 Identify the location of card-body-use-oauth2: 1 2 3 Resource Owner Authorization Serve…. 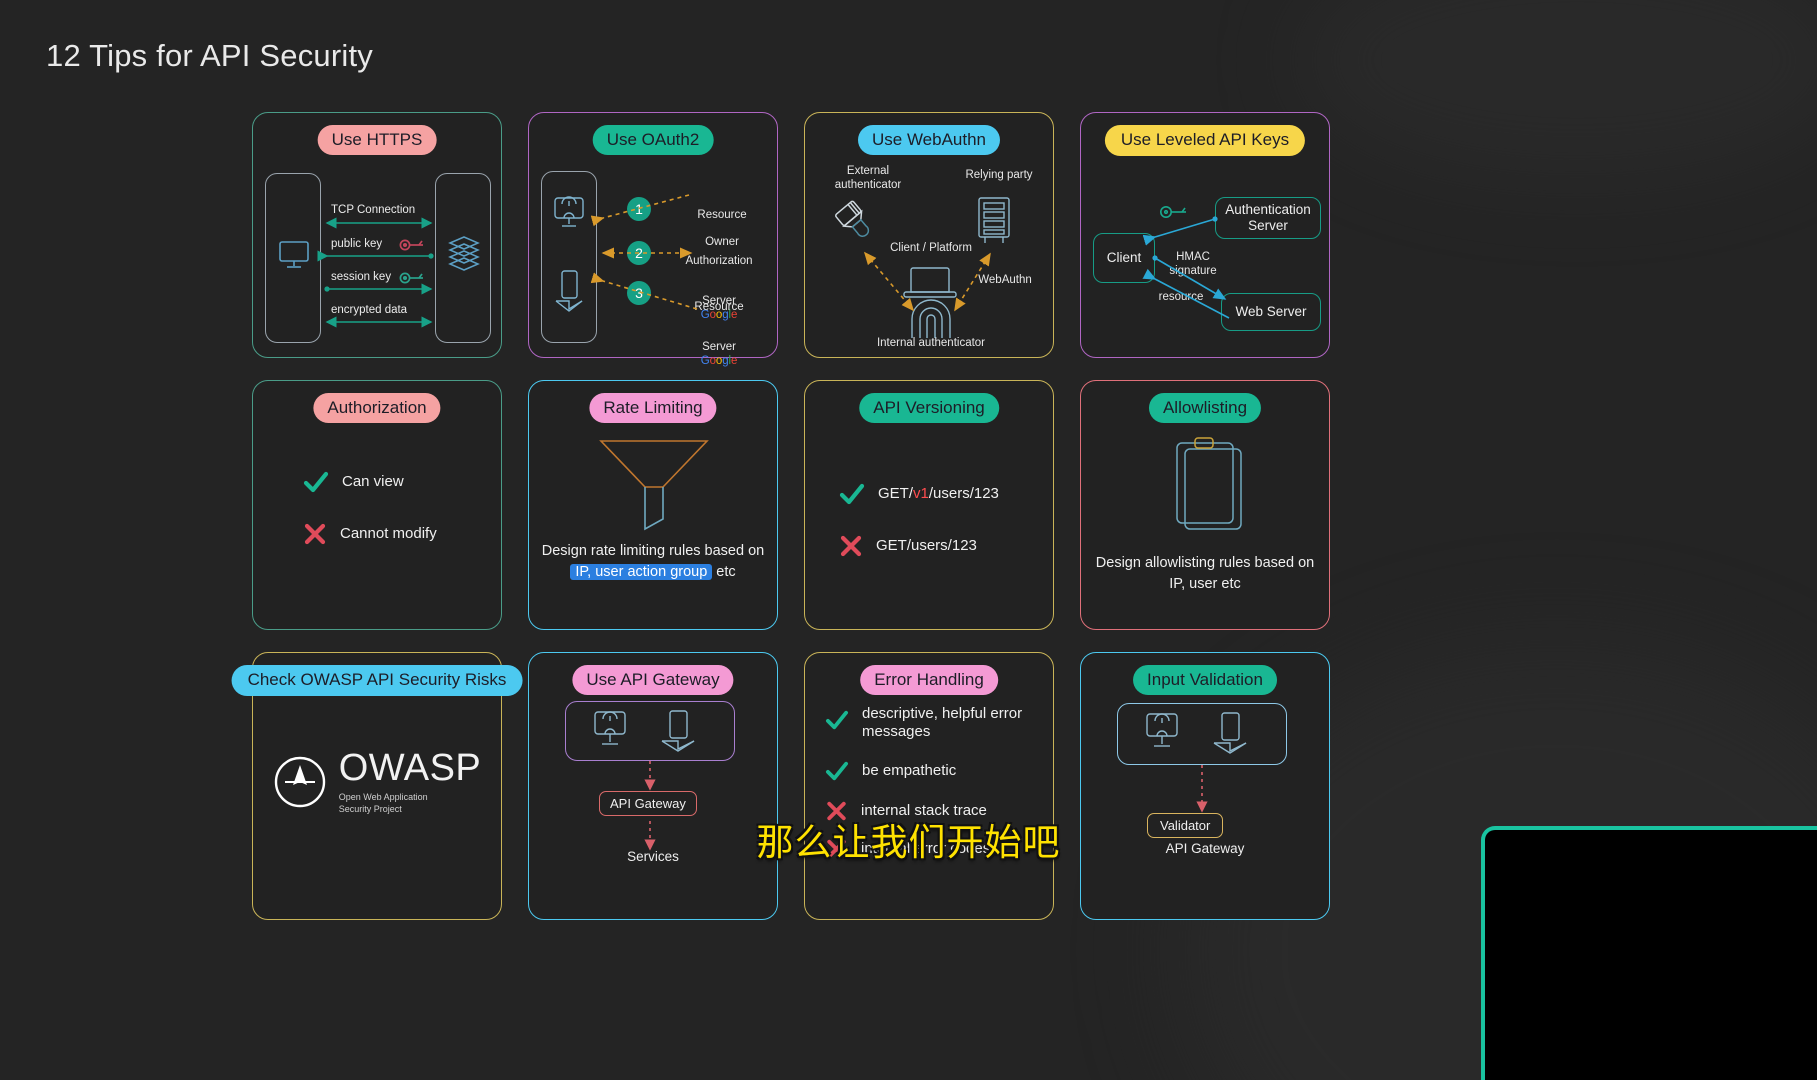
(653, 240).